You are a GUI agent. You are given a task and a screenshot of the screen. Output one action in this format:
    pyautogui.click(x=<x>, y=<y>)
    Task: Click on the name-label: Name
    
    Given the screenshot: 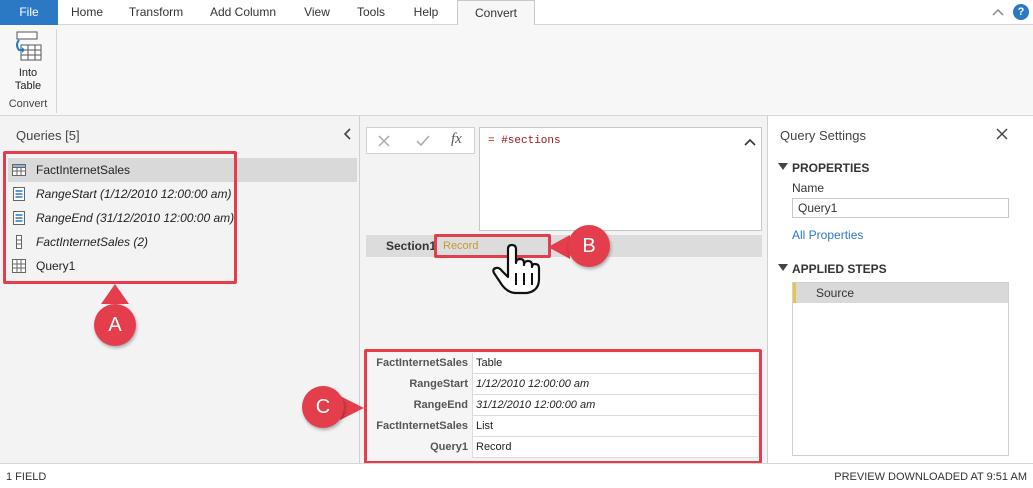 What is the action you would take?
    pyautogui.click(x=808, y=188)
    